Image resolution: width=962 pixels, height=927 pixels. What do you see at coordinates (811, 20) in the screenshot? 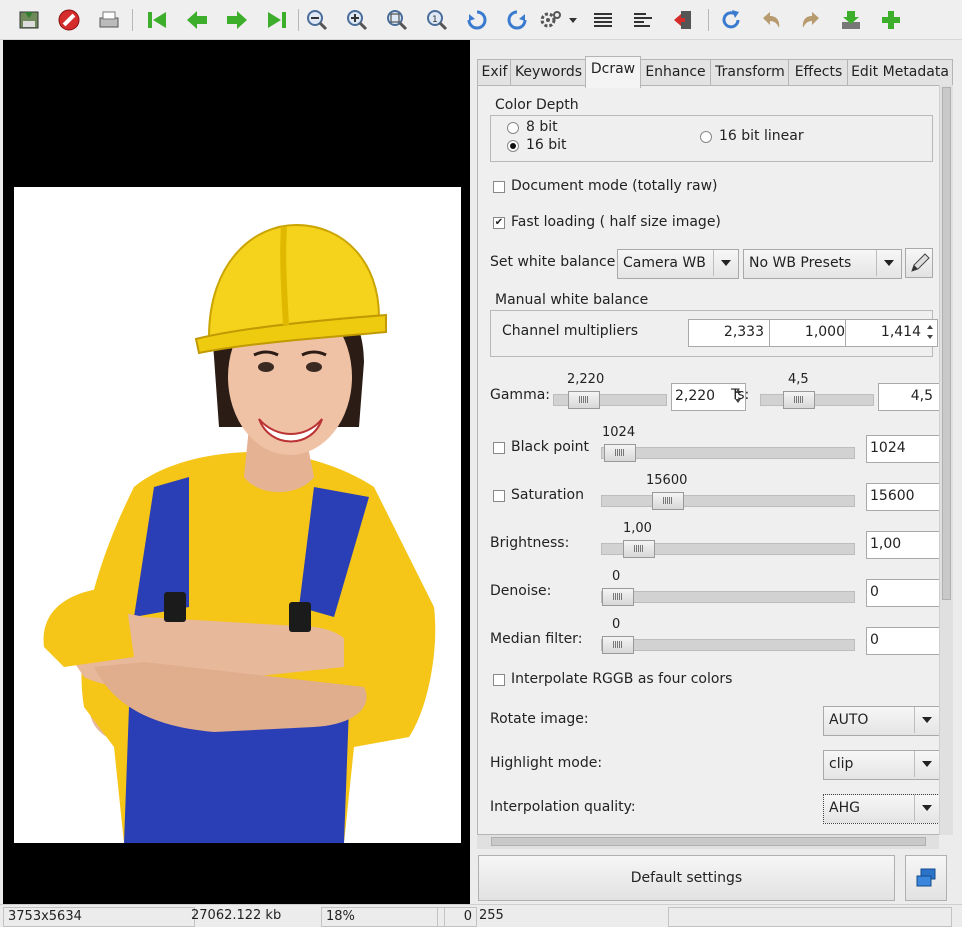
I see `redo-icon` at bounding box center [811, 20].